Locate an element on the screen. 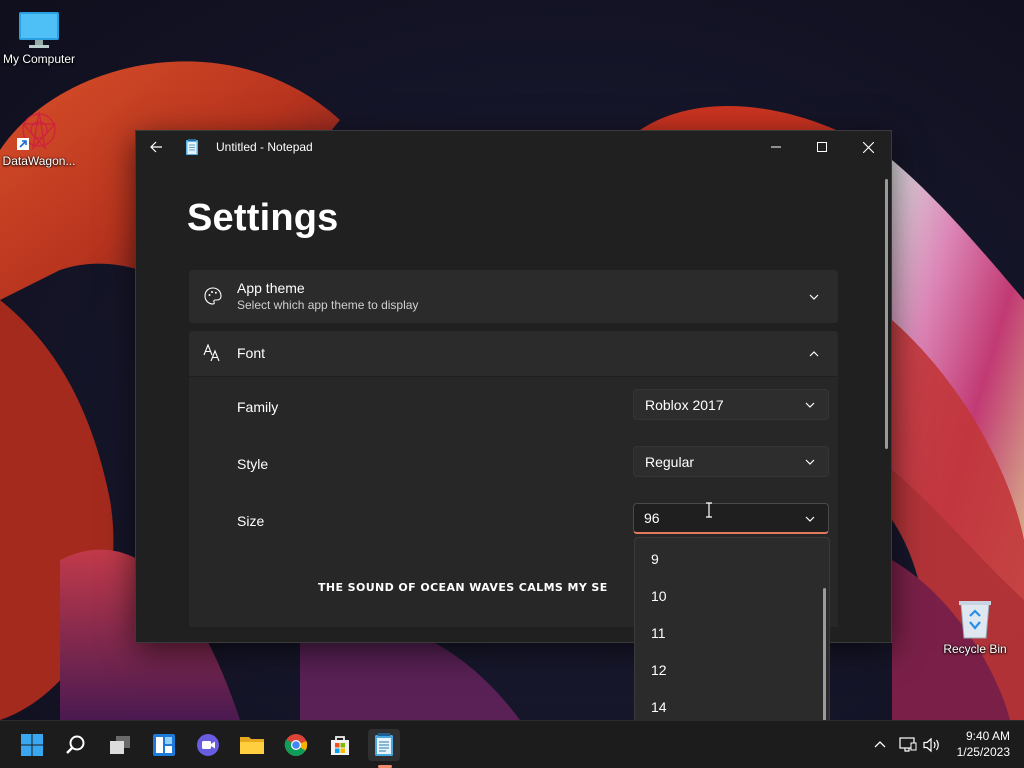 Image resolution: width=1024 pixels, height=768 pixels. volume-button is located at coordinates (932, 745).